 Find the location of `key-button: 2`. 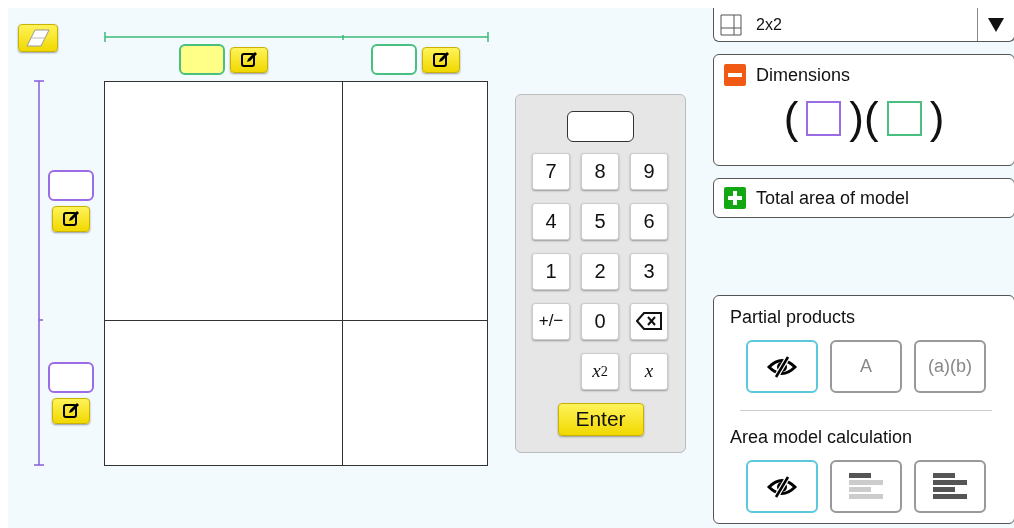

key-button: 2 is located at coordinates (600, 271).